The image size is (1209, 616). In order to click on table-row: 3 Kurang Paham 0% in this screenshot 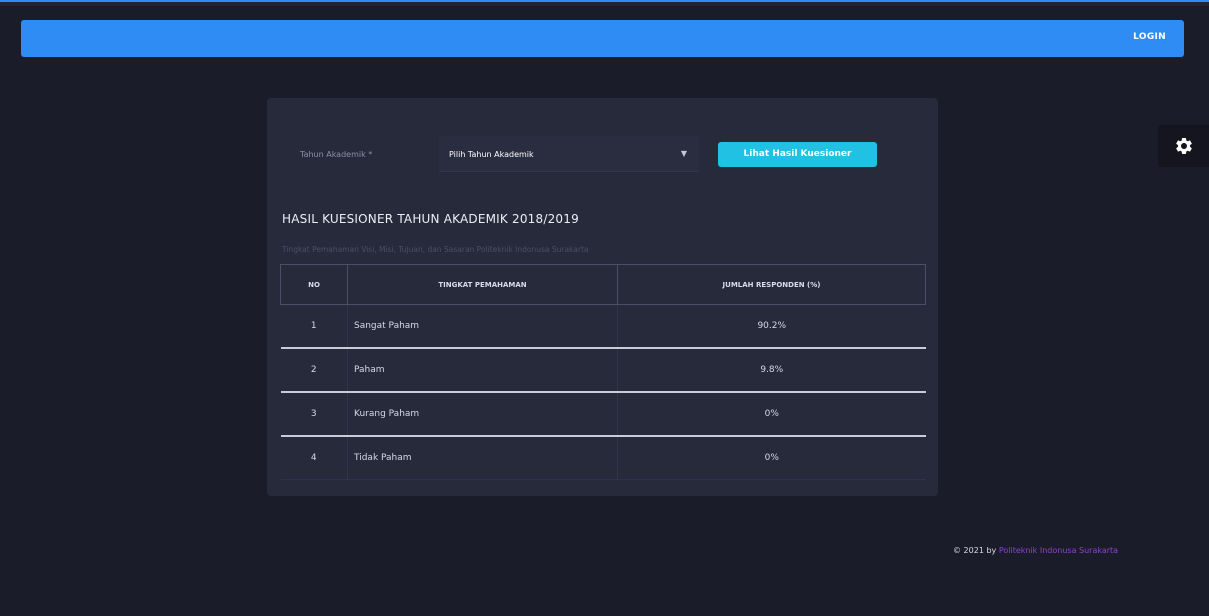, I will do `click(603, 414)`.